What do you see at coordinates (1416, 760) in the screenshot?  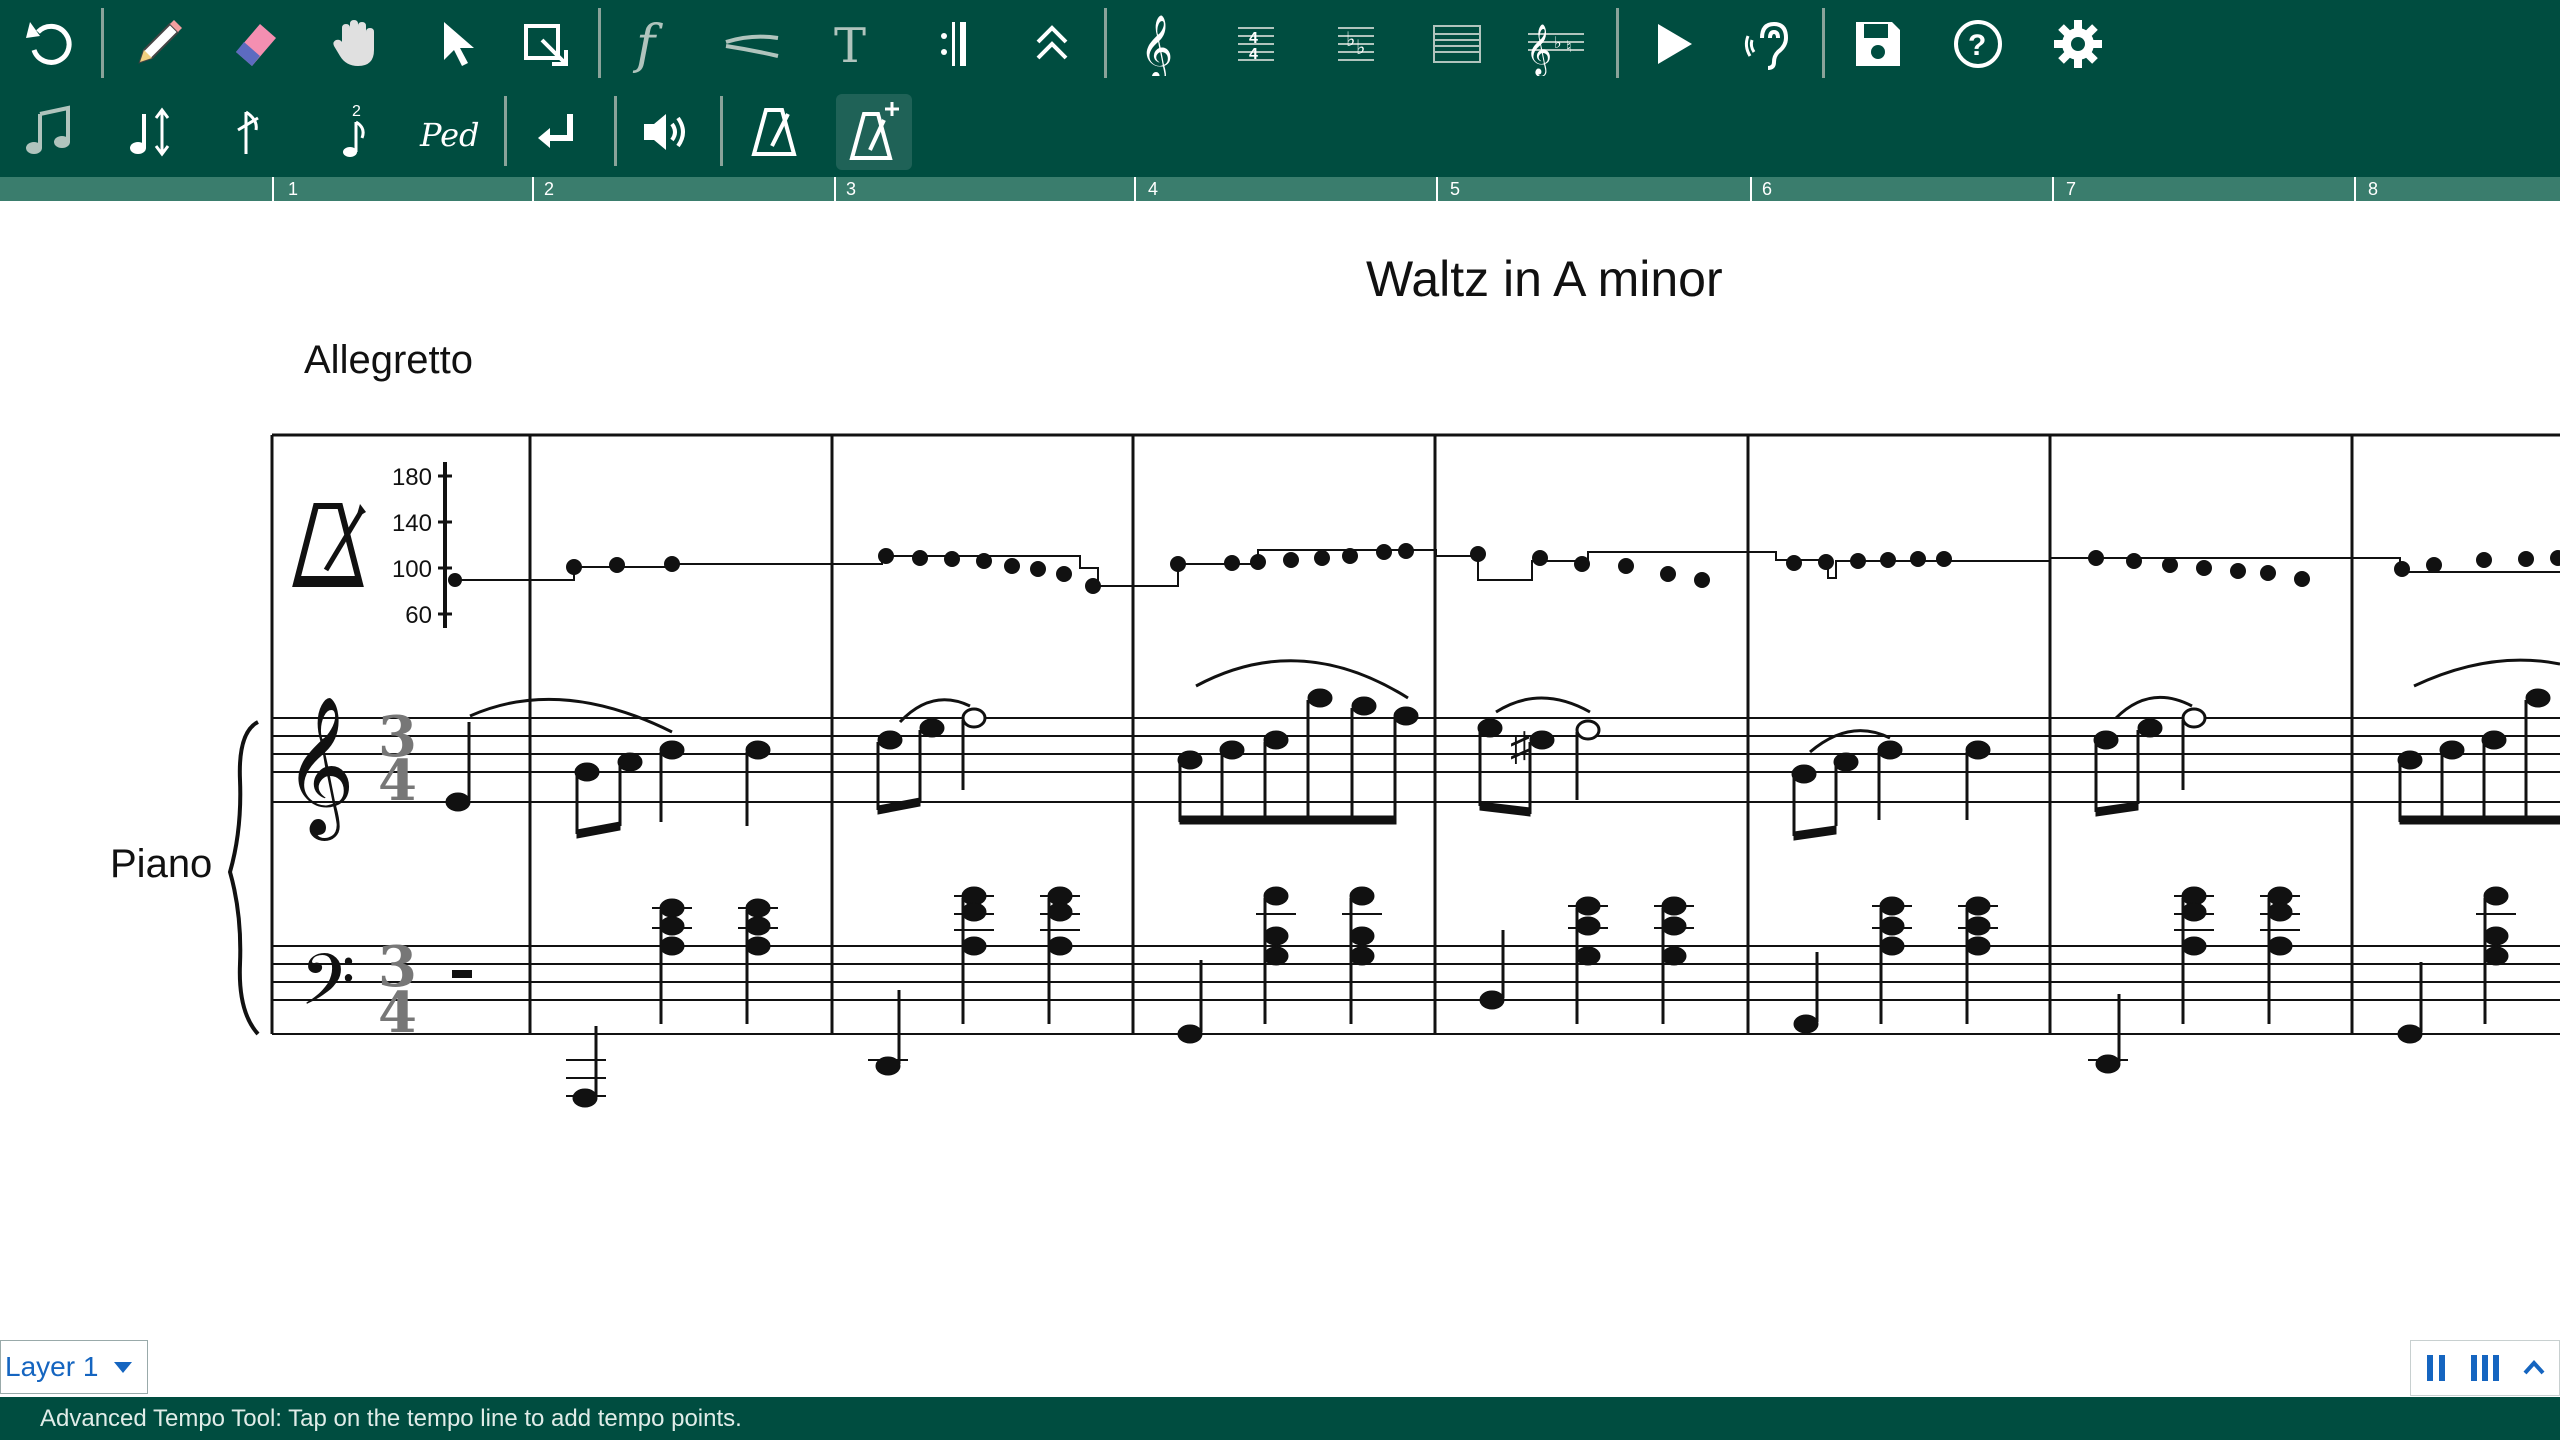 I see `treble-staff` at bounding box center [1416, 760].